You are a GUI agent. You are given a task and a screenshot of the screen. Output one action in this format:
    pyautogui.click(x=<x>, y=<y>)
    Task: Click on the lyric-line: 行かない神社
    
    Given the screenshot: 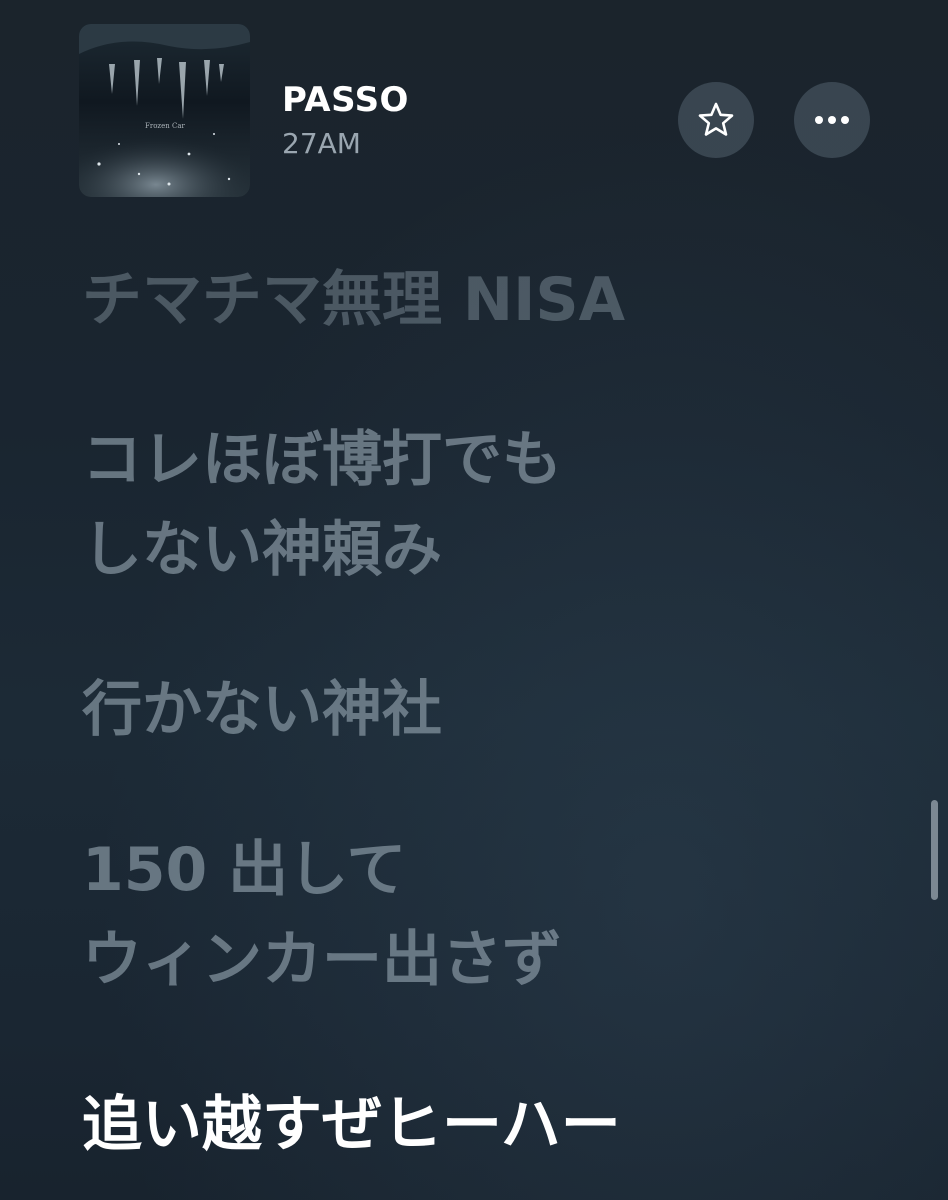 What is the action you would take?
    pyautogui.click(x=262, y=710)
    